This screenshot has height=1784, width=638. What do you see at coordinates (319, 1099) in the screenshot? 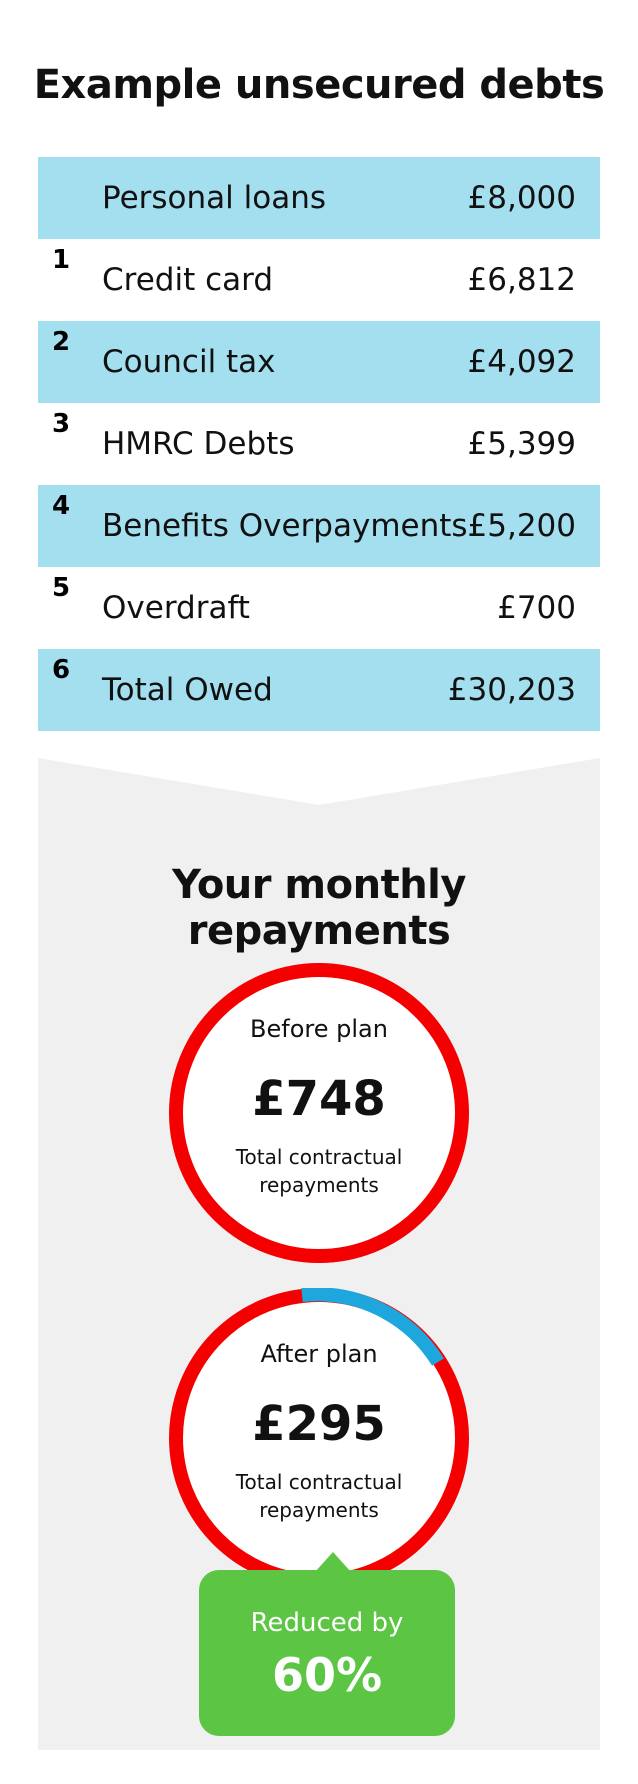
I see `before-plan-amount: £748` at bounding box center [319, 1099].